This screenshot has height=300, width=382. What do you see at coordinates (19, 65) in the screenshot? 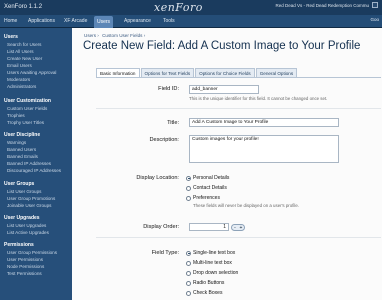
I see `sidebar-item-email-users: Email Users` at bounding box center [19, 65].